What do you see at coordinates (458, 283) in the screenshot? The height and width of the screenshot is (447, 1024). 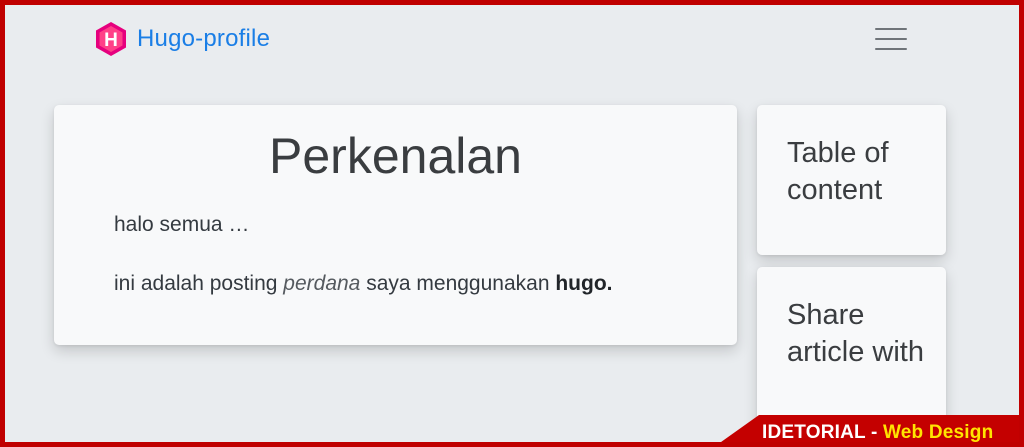 I see `post-text: saya menggunakan` at bounding box center [458, 283].